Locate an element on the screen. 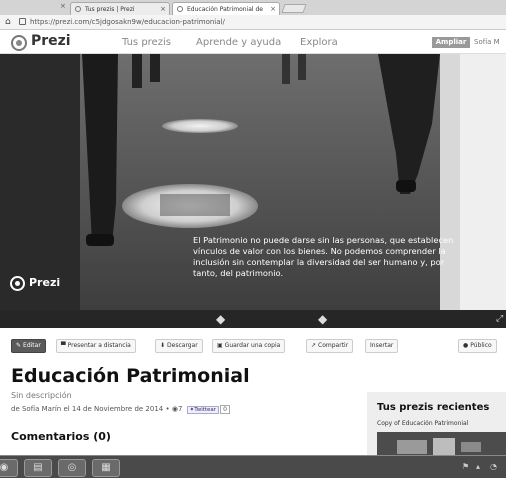 Image resolution: width=506 pixels, height=478 pixels. download-label: Descargar is located at coordinates (182, 345).